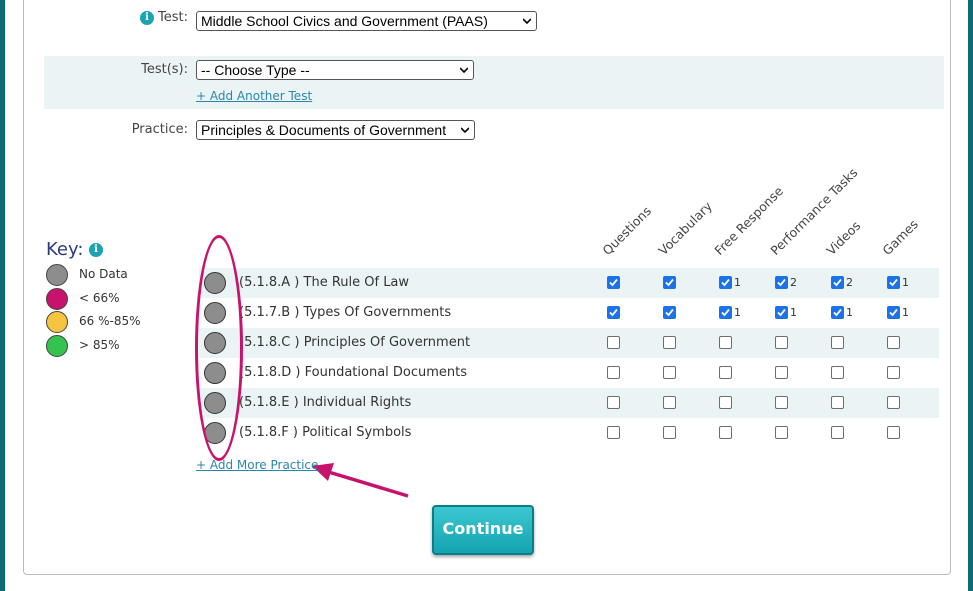  Describe the element at coordinates (96, 250) in the screenshot. I see `key-info-icon: i` at that location.